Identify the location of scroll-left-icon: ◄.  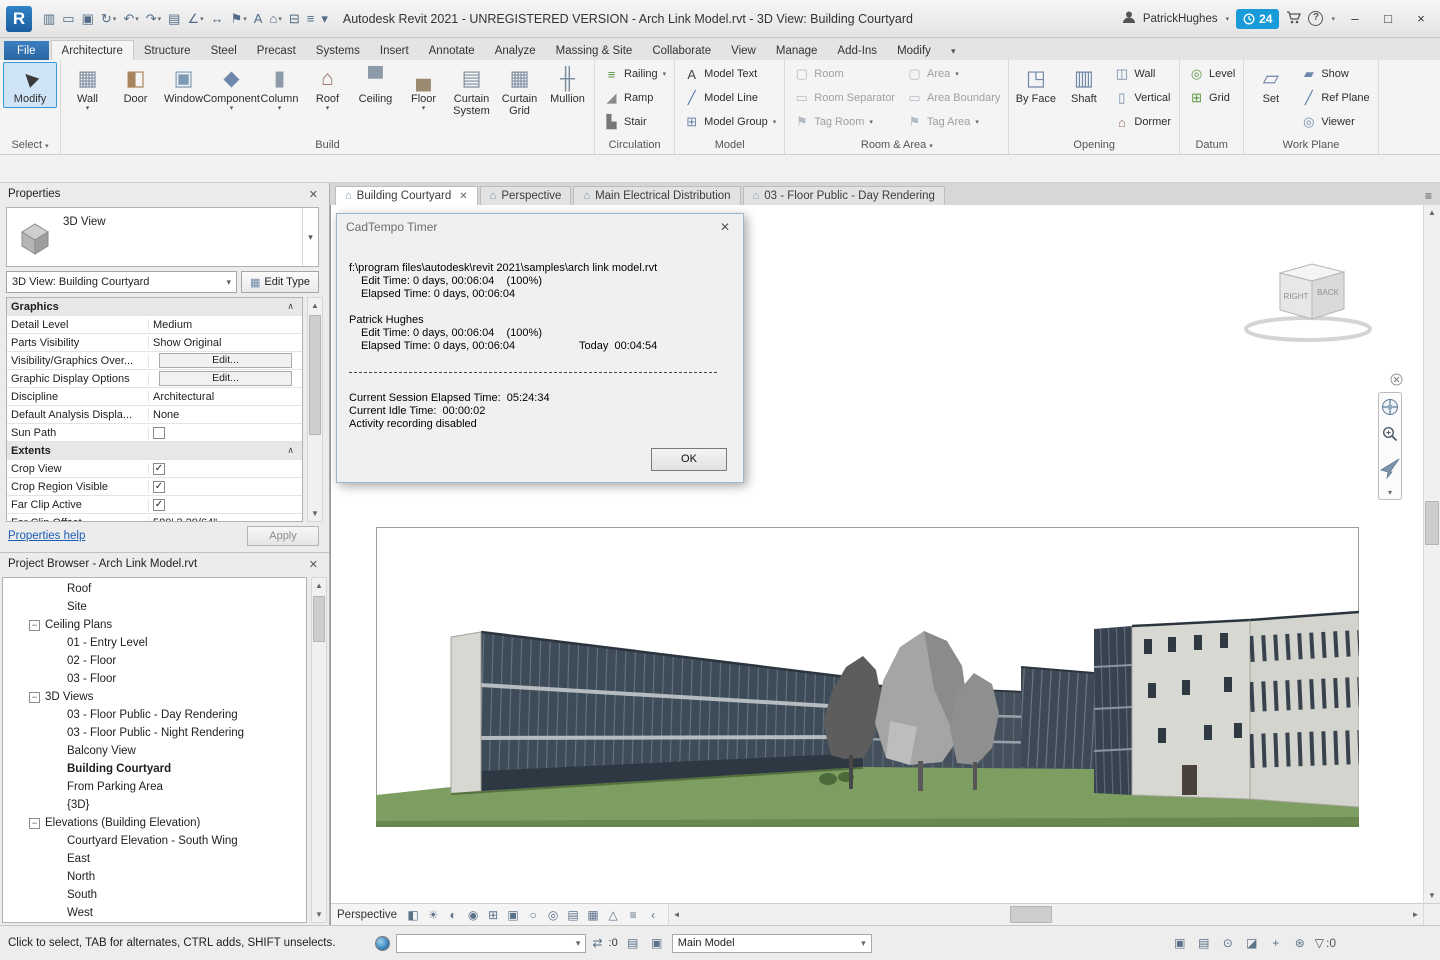
(676, 914).